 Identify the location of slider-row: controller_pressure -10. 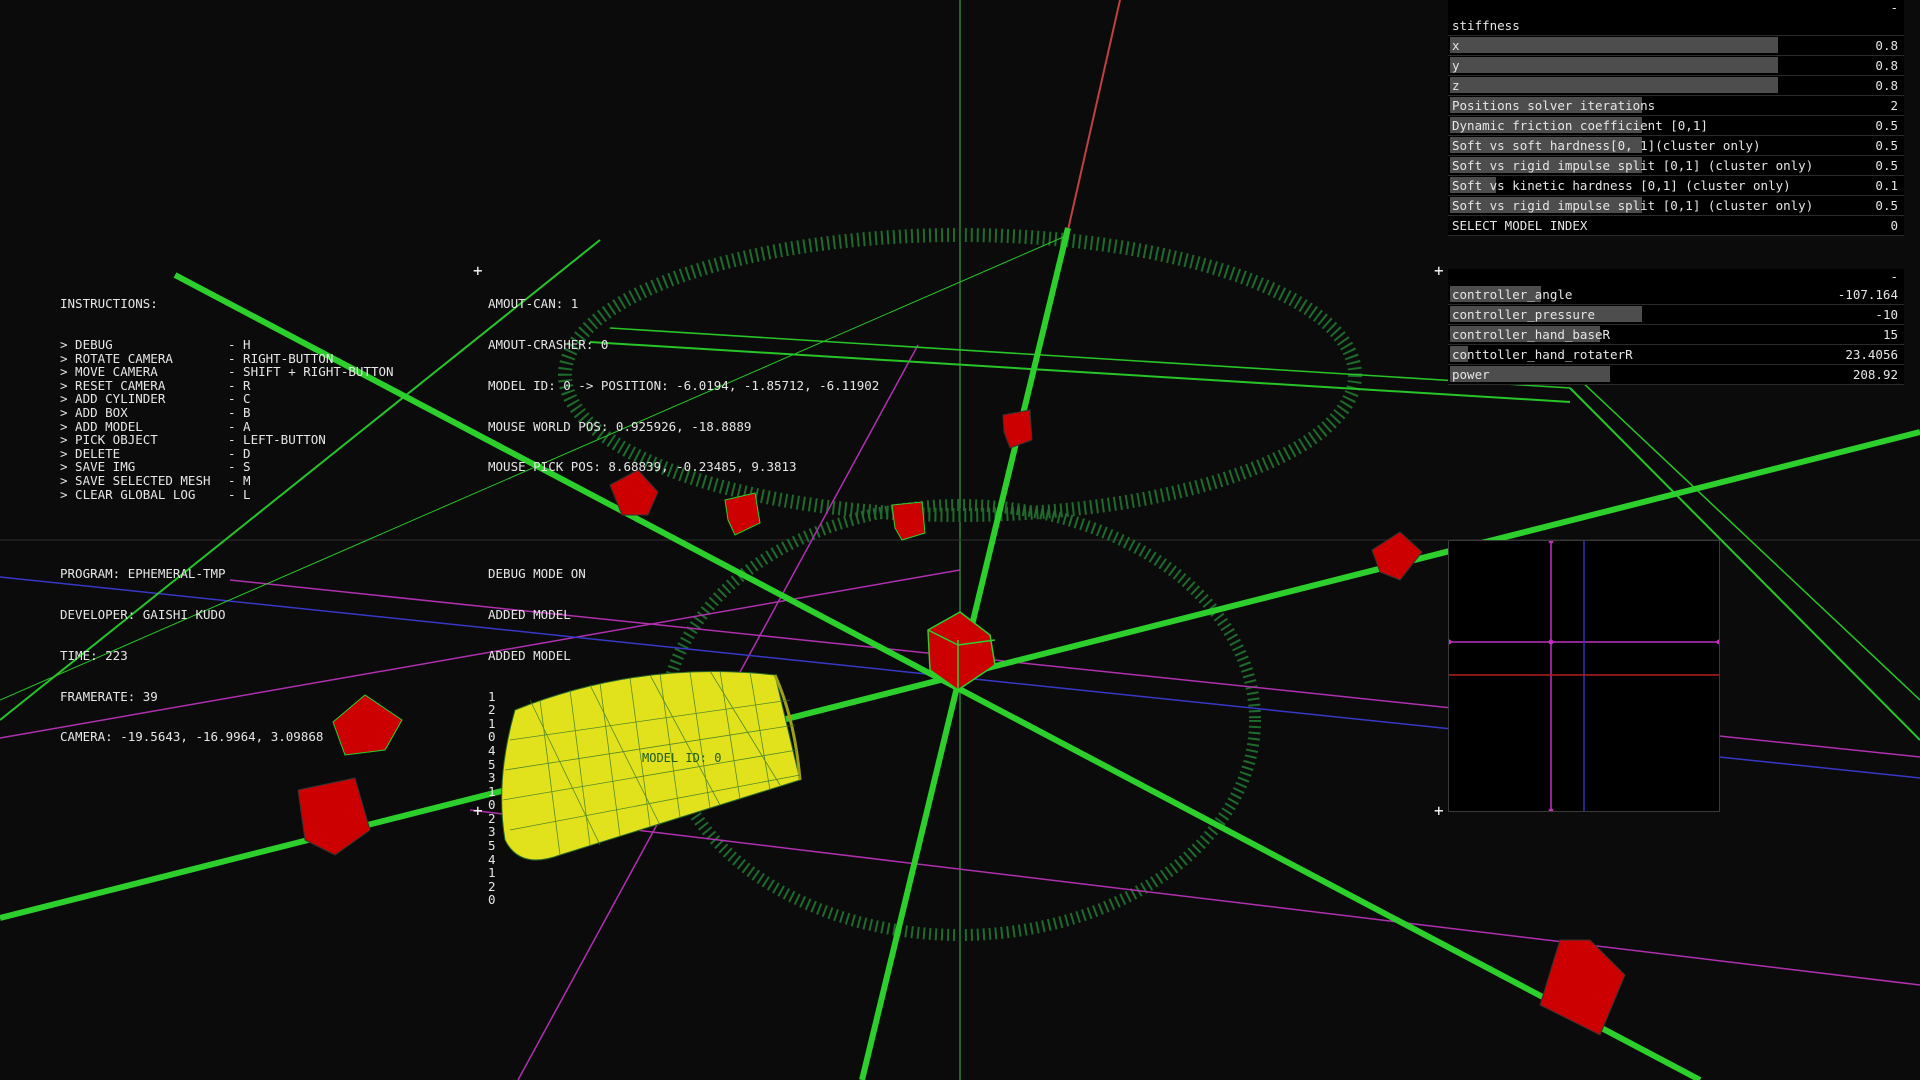
(1676, 315).